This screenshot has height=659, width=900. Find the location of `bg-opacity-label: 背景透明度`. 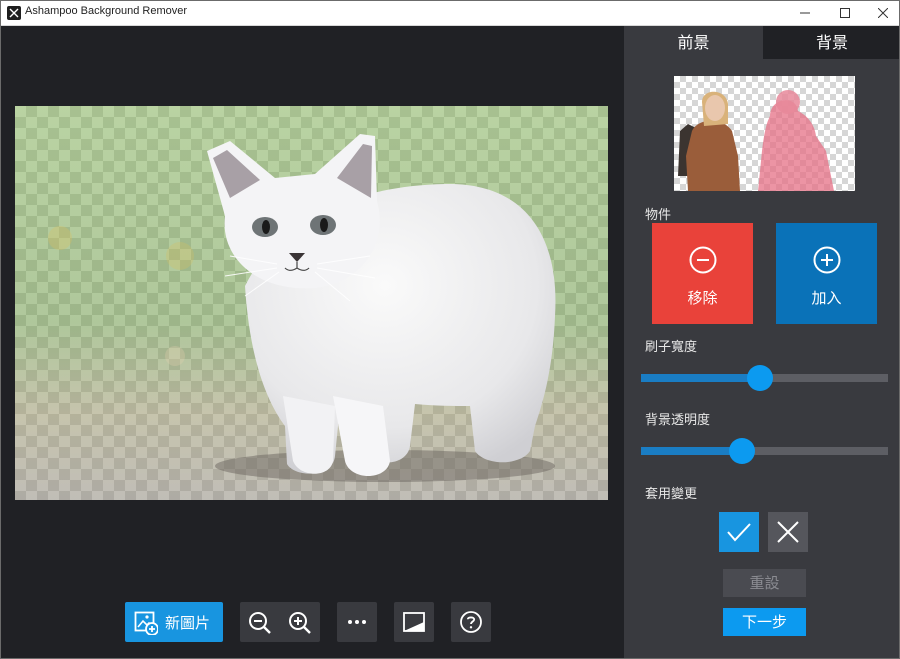

bg-opacity-label: 背景透明度 is located at coordinates (678, 420).